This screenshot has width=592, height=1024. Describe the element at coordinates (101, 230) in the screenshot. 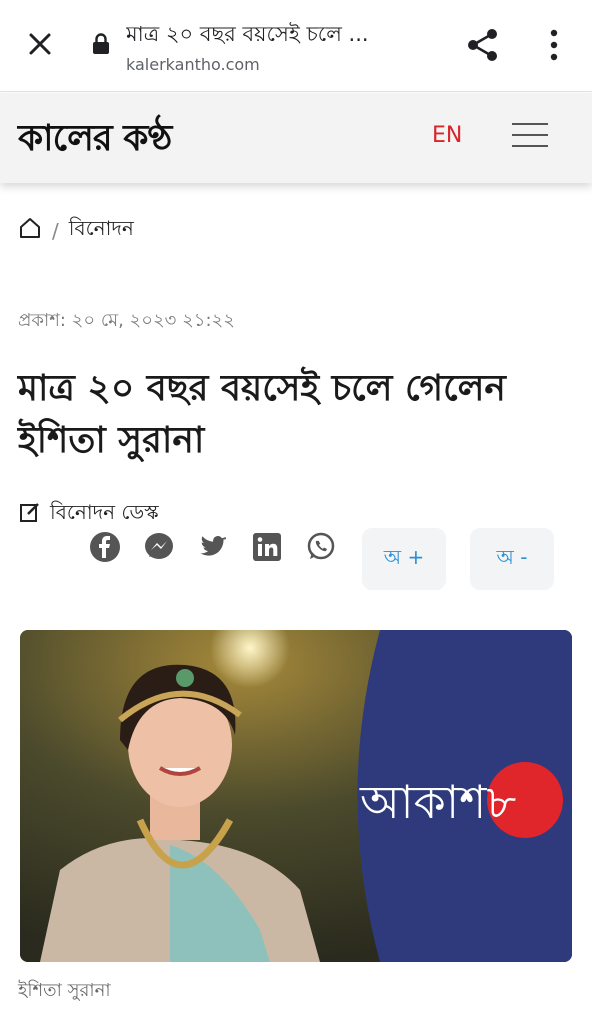

I see `breadcrumb-section: বিনোদন` at that location.